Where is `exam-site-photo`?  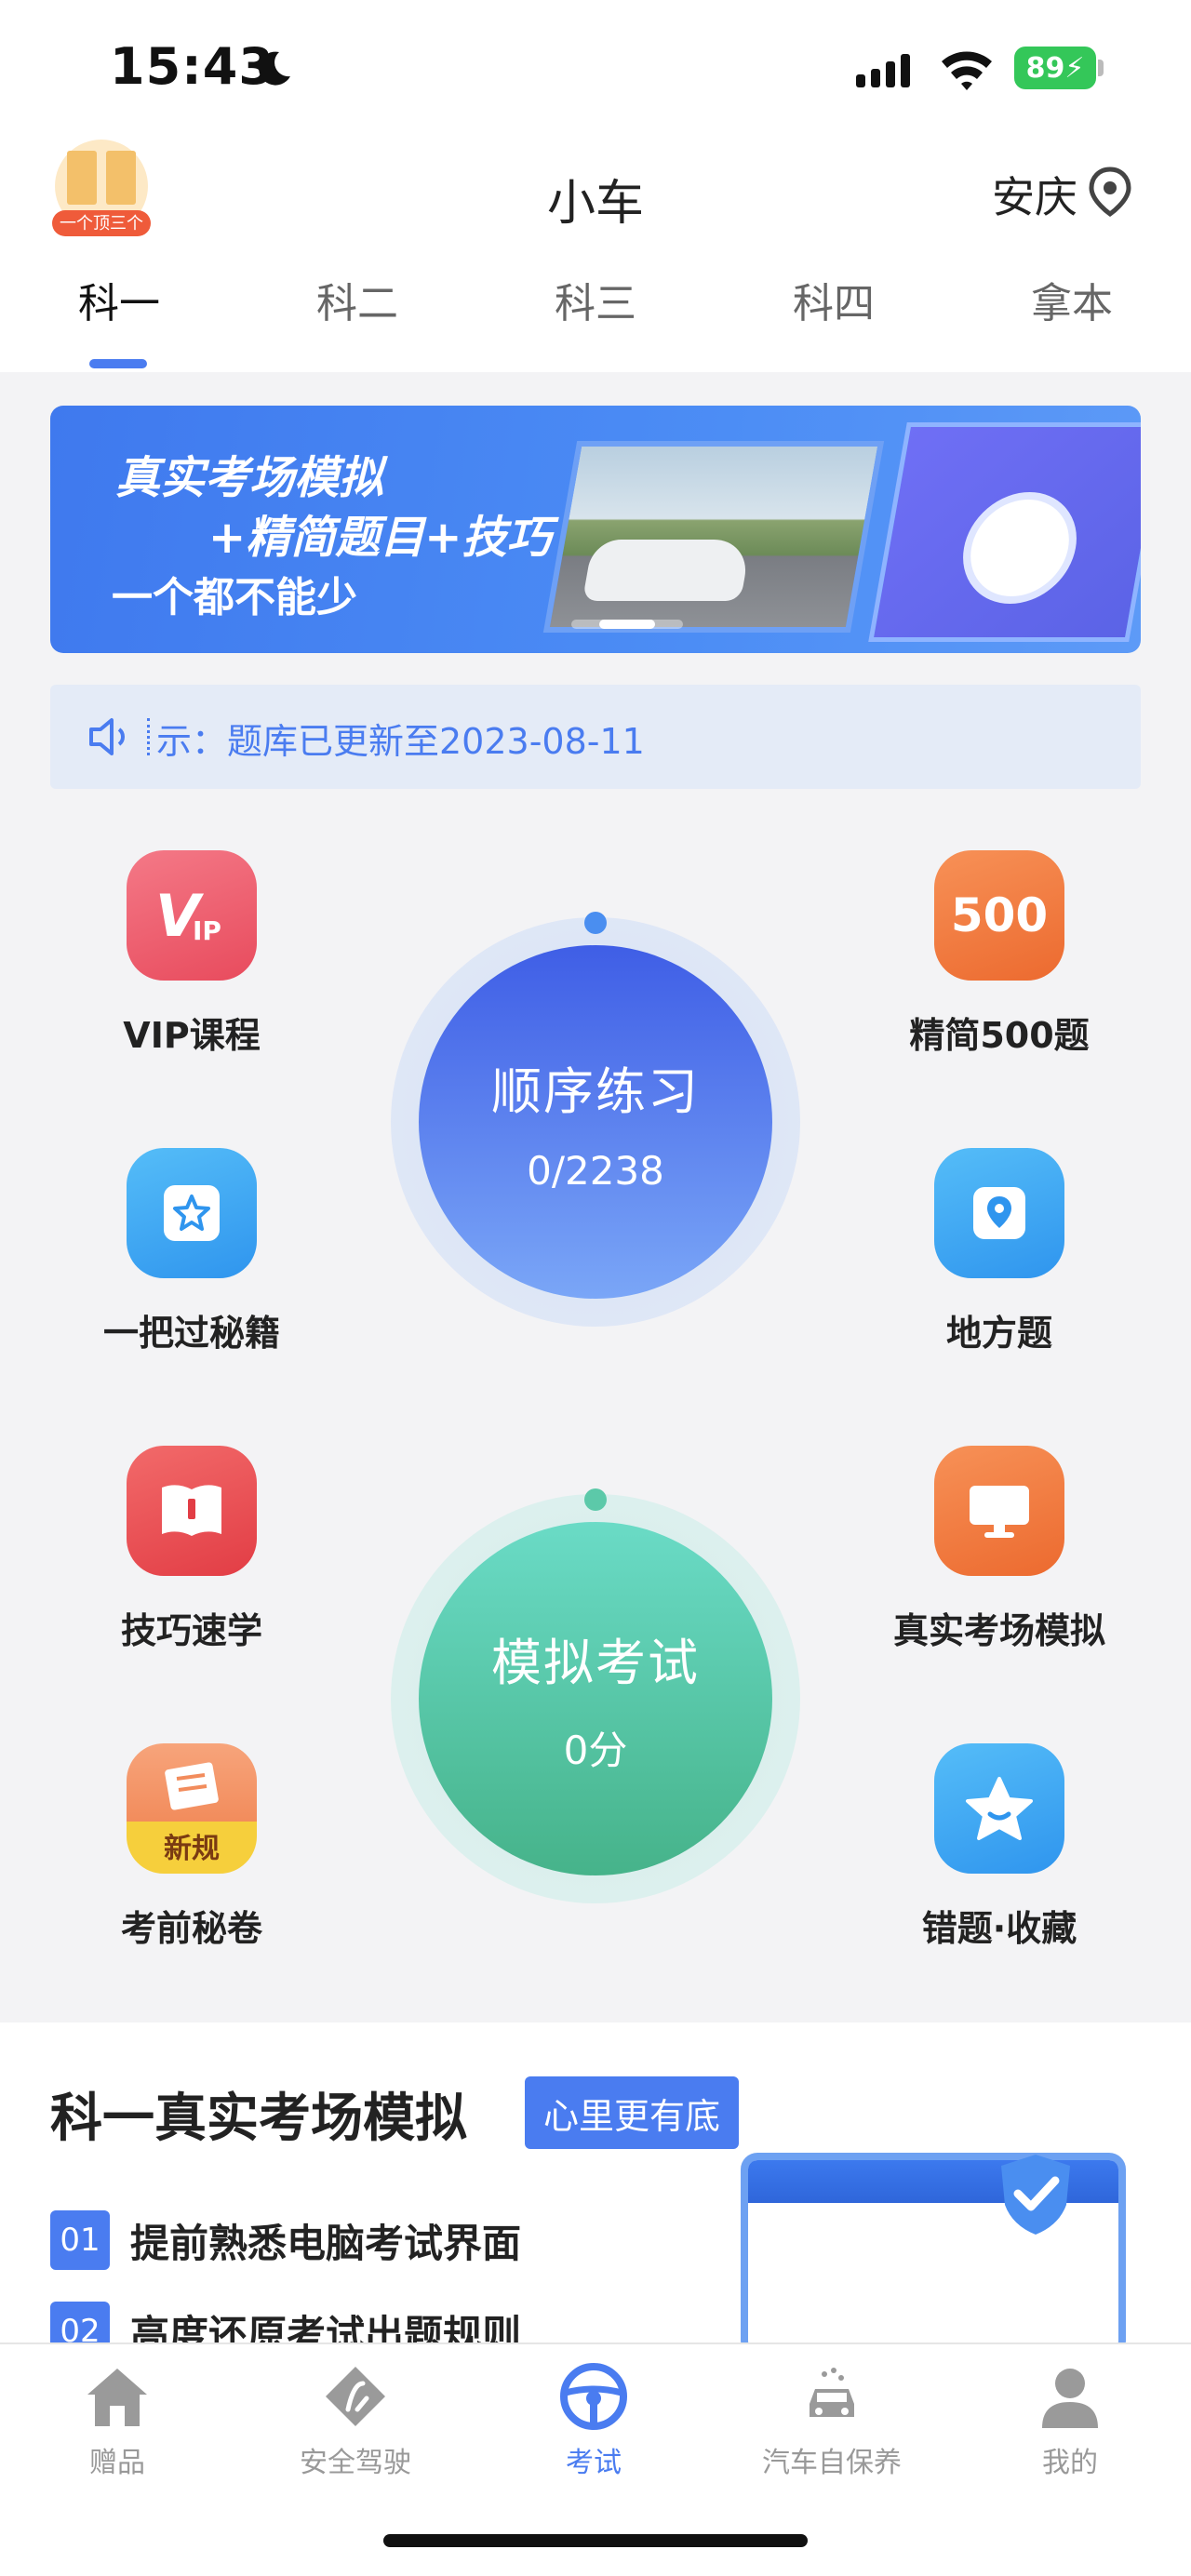
exam-site-photo is located at coordinates (713, 537).